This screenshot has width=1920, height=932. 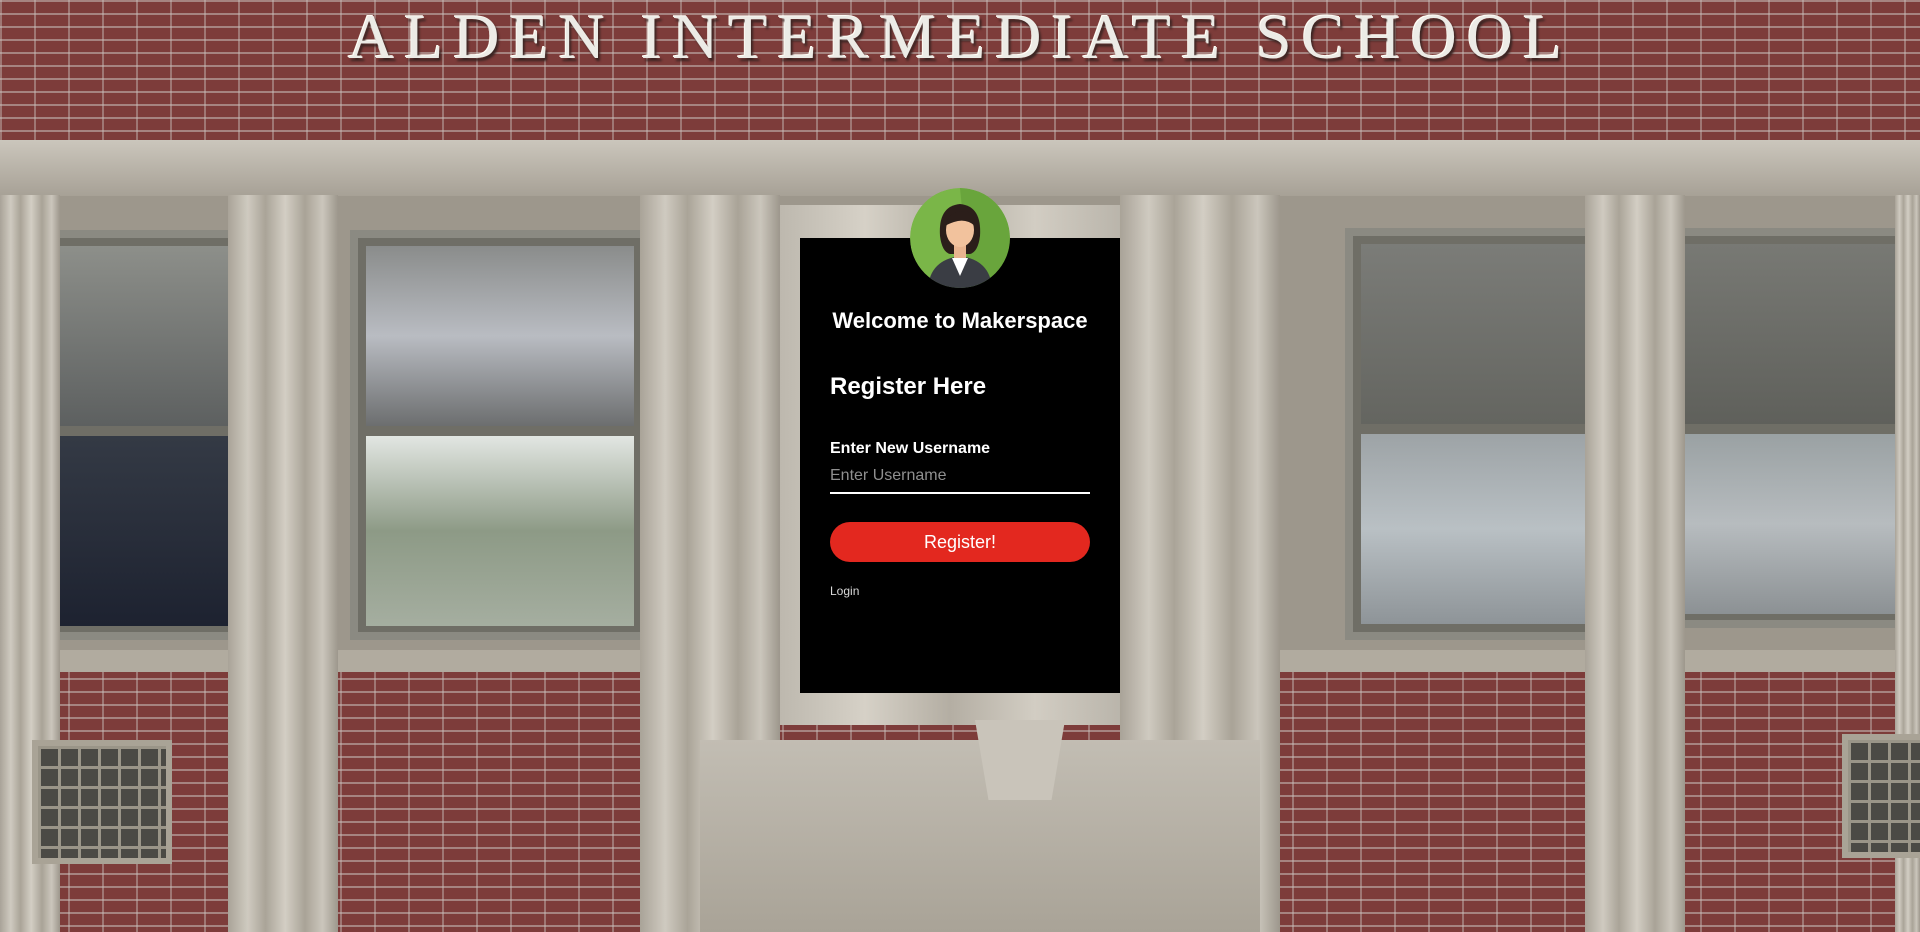 I want to click on welcome-title: Welcome to Makerspace, so click(x=960, y=320).